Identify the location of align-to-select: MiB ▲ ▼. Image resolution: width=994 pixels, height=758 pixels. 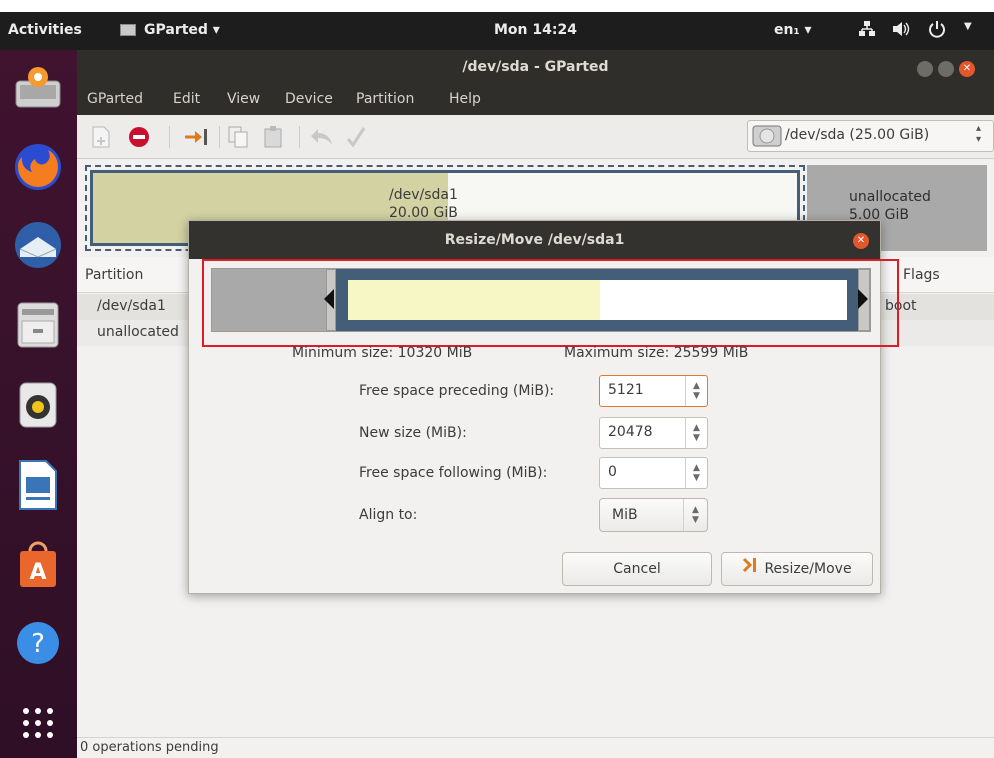
(653, 515).